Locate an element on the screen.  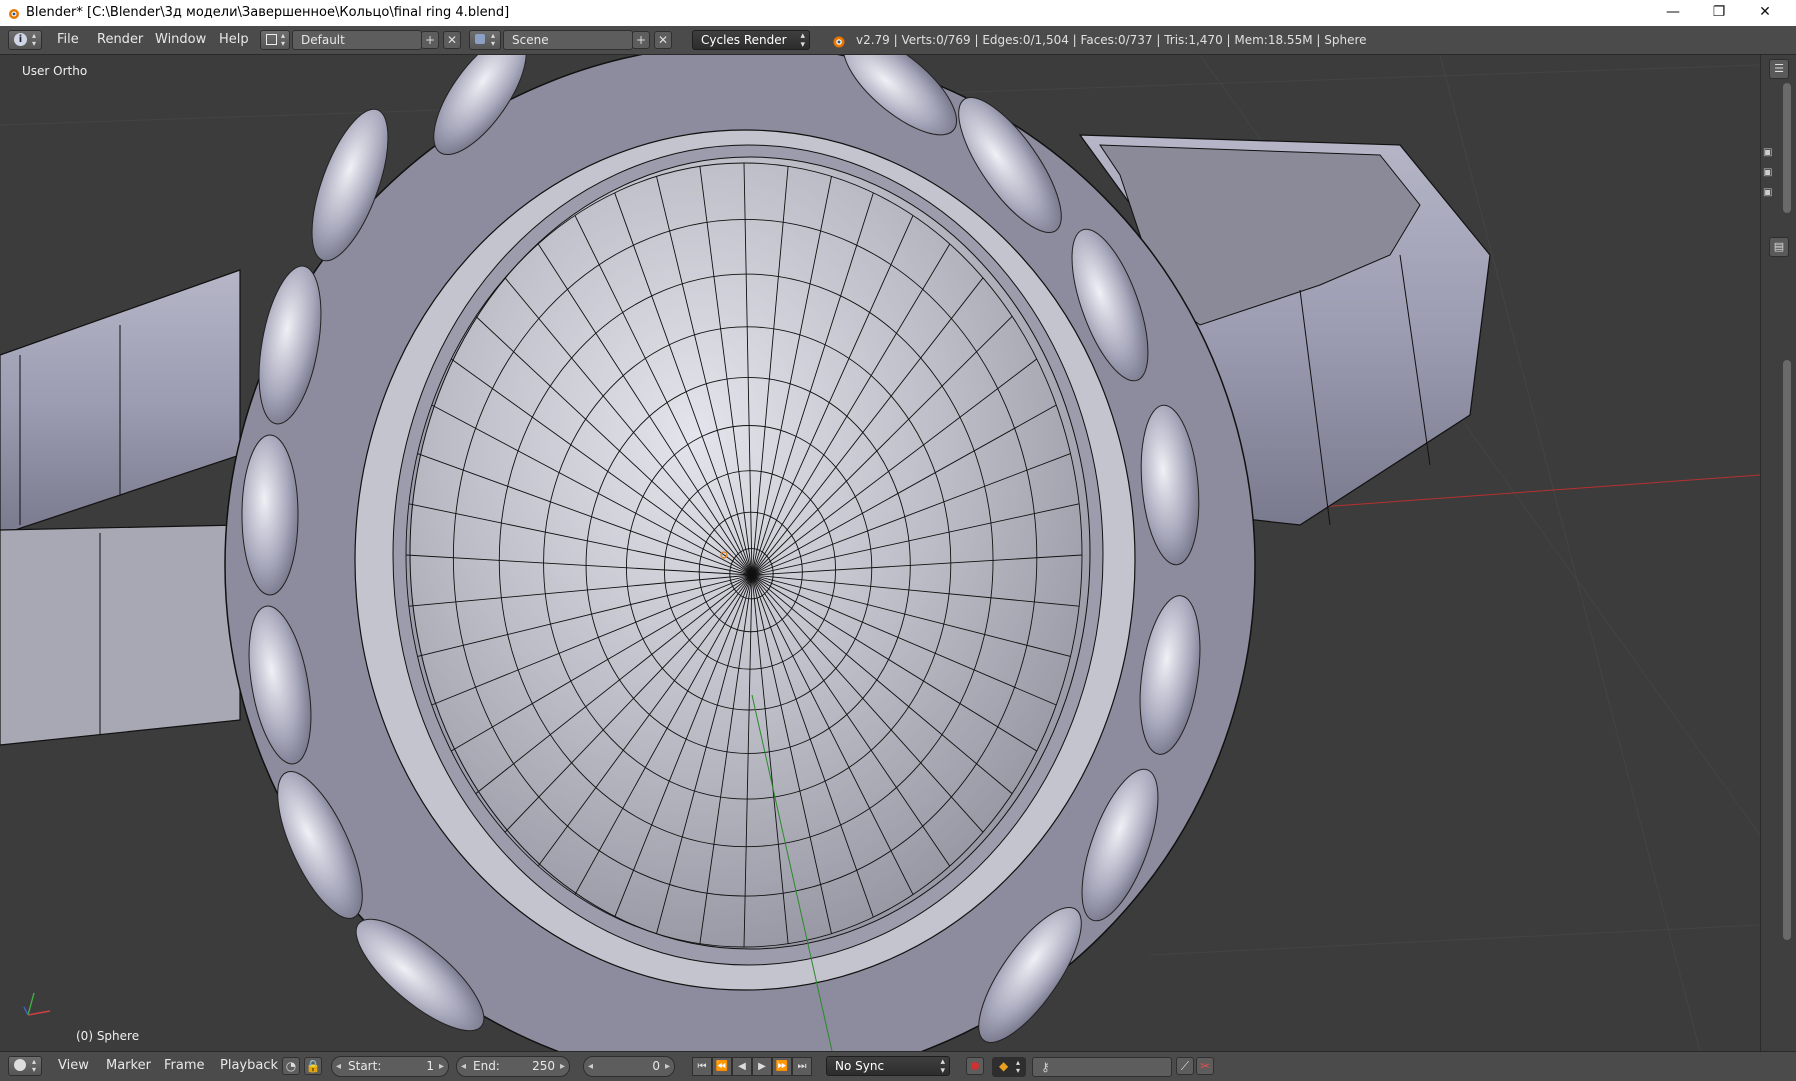
record-icon is located at coordinates (975, 1066).